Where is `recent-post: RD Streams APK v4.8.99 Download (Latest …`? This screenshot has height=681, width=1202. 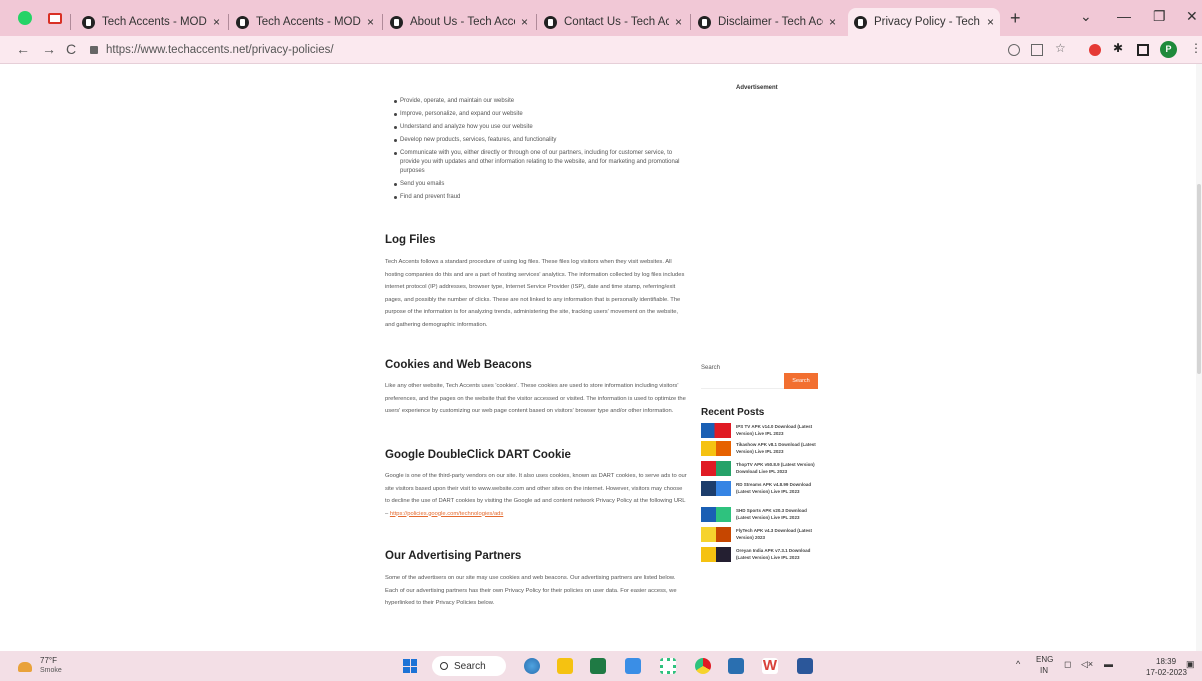 recent-post: RD Streams APK v4.8.99 Download (Latest … is located at coordinates (761, 488).